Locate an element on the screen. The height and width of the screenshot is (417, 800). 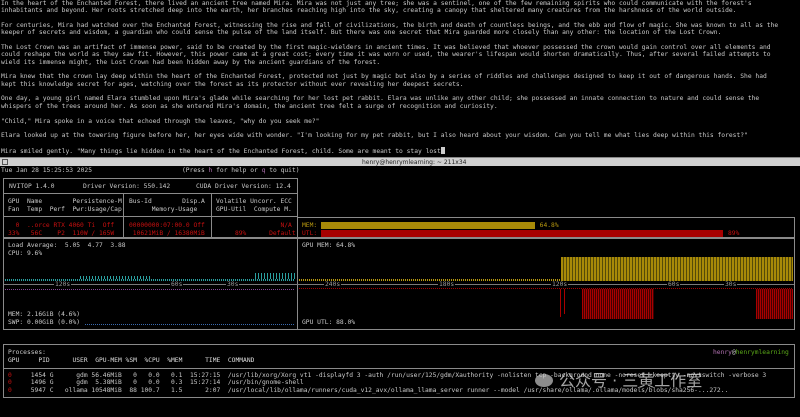
gpu-row: N/A is located at coordinates (254, 225).